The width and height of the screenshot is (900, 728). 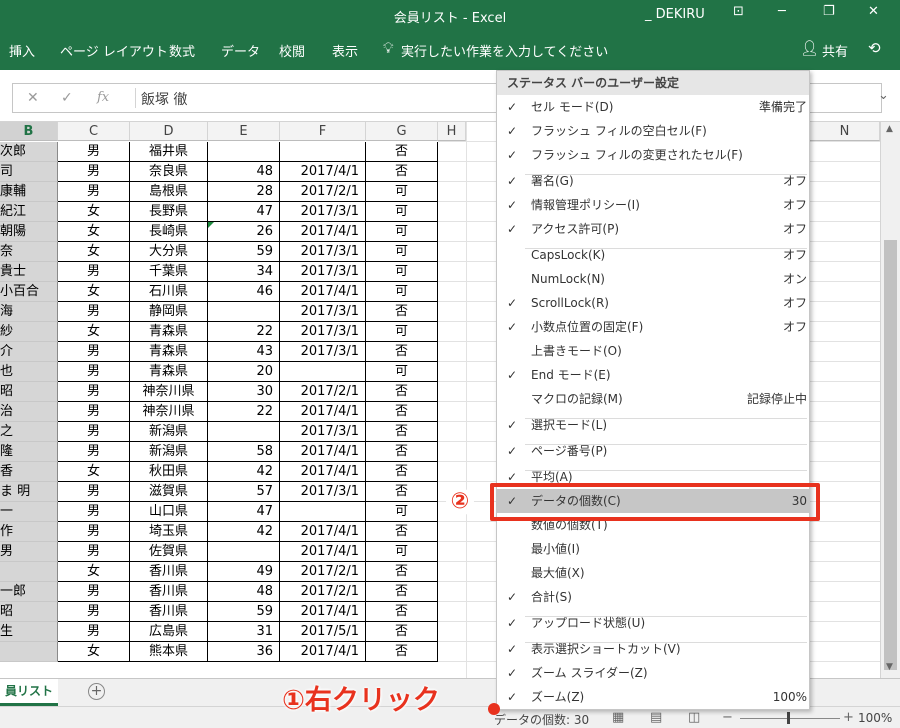 I want to click on table-cell: 新潟県, so click(x=169, y=452).